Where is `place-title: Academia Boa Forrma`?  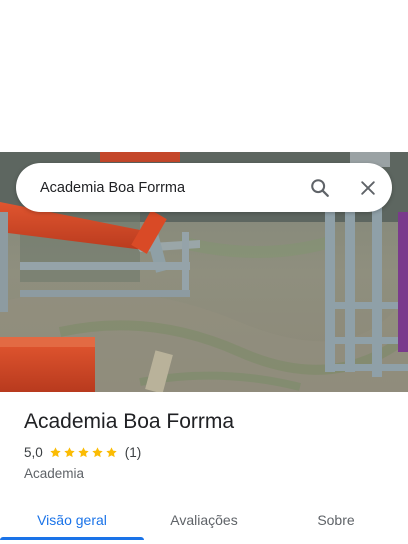
place-title: Academia Boa Forrma is located at coordinates (129, 421).